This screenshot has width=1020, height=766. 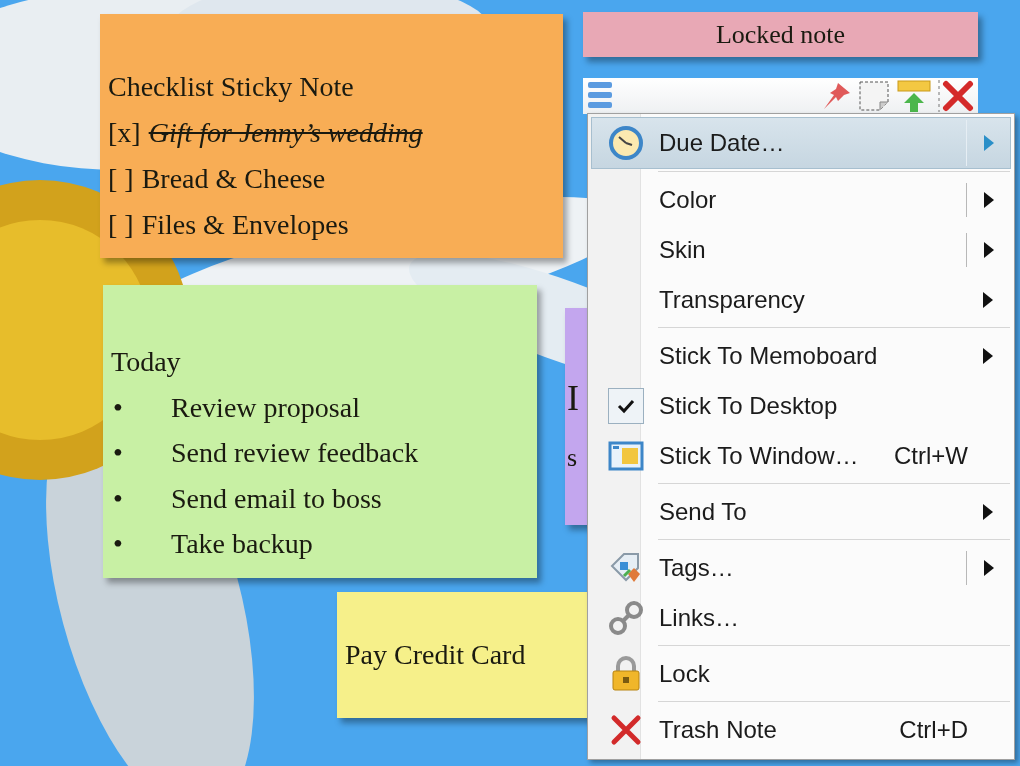 What do you see at coordinates (625, 143) in the screenshot?
I see `clock-icon` at bounding box center [625, 143].